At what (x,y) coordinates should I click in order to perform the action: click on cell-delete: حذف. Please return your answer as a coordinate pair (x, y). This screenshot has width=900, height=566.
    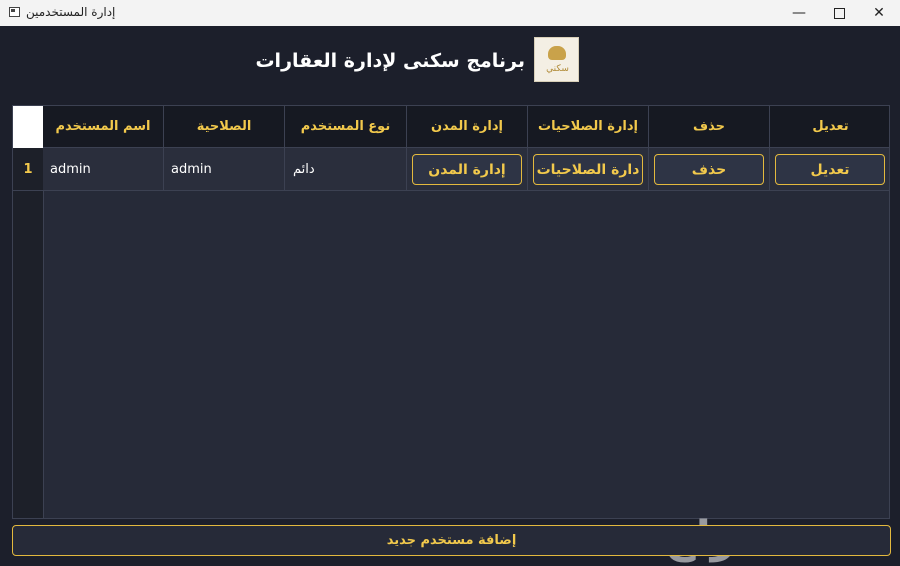
    Looking at the image, I should click on (709, 169).